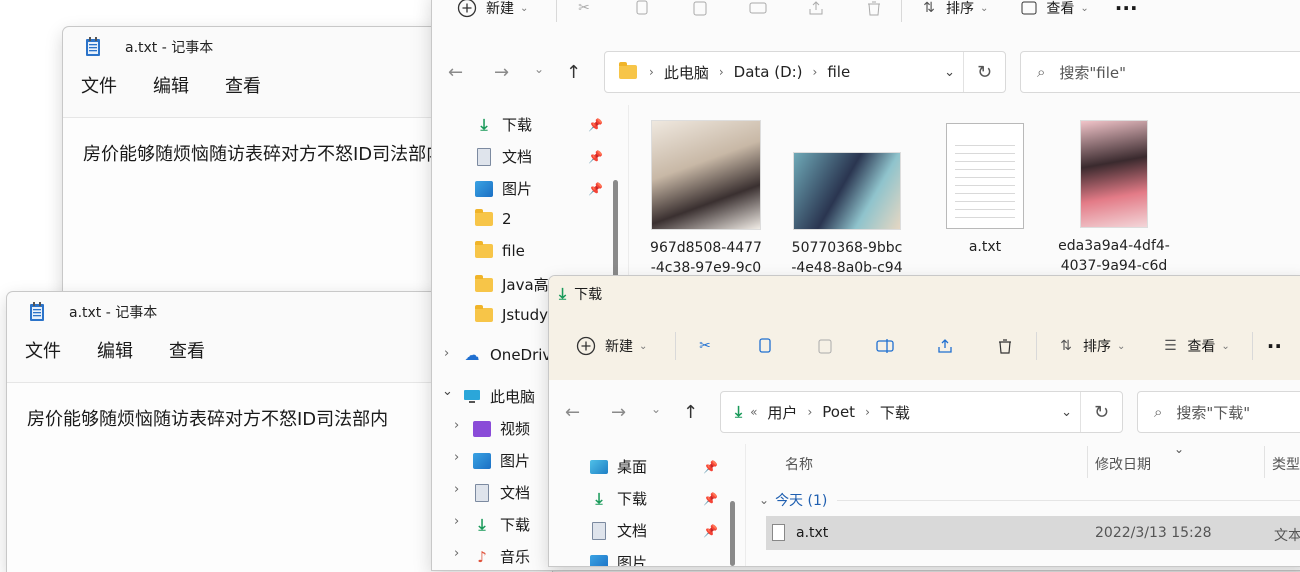 The image size is (1300, 572). What do you see at coordinates (498, 396) in the screenshot?
I see `sidebar-item-this-pc: 此电脑` at bounding box center [498, 396].